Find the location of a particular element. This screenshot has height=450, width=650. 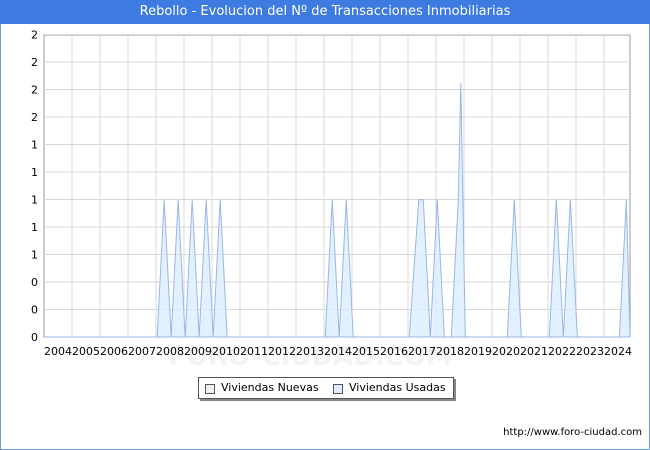

x-tick-label: 2005 is located at coordinates (86, 351).